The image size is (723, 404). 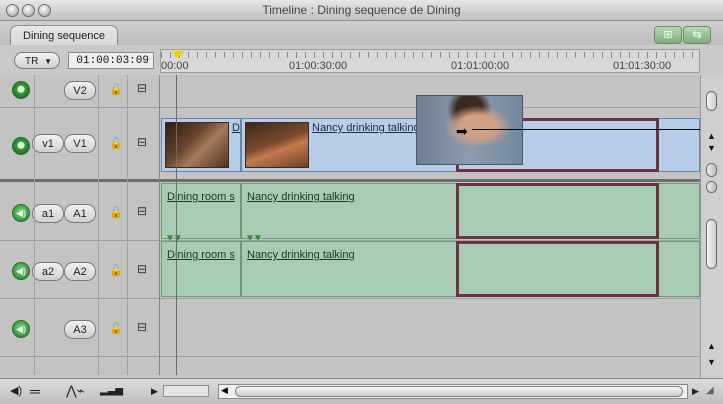 I want to click on track-v2-label: V2, so click(x=80, y=90).